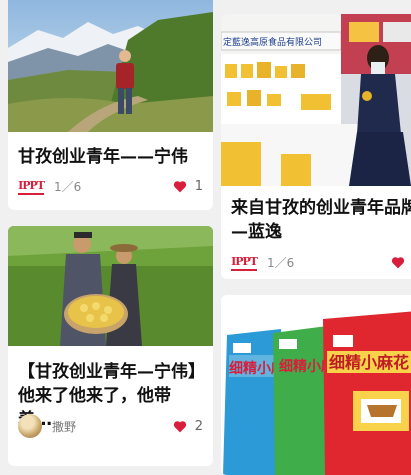 Image resolution: width=411 pixels, height=475 pixels. What do you see at coordinates (188, 426) in the screenshot?
I see `card-3-like-button: 2` at bounding box center [188, 426].